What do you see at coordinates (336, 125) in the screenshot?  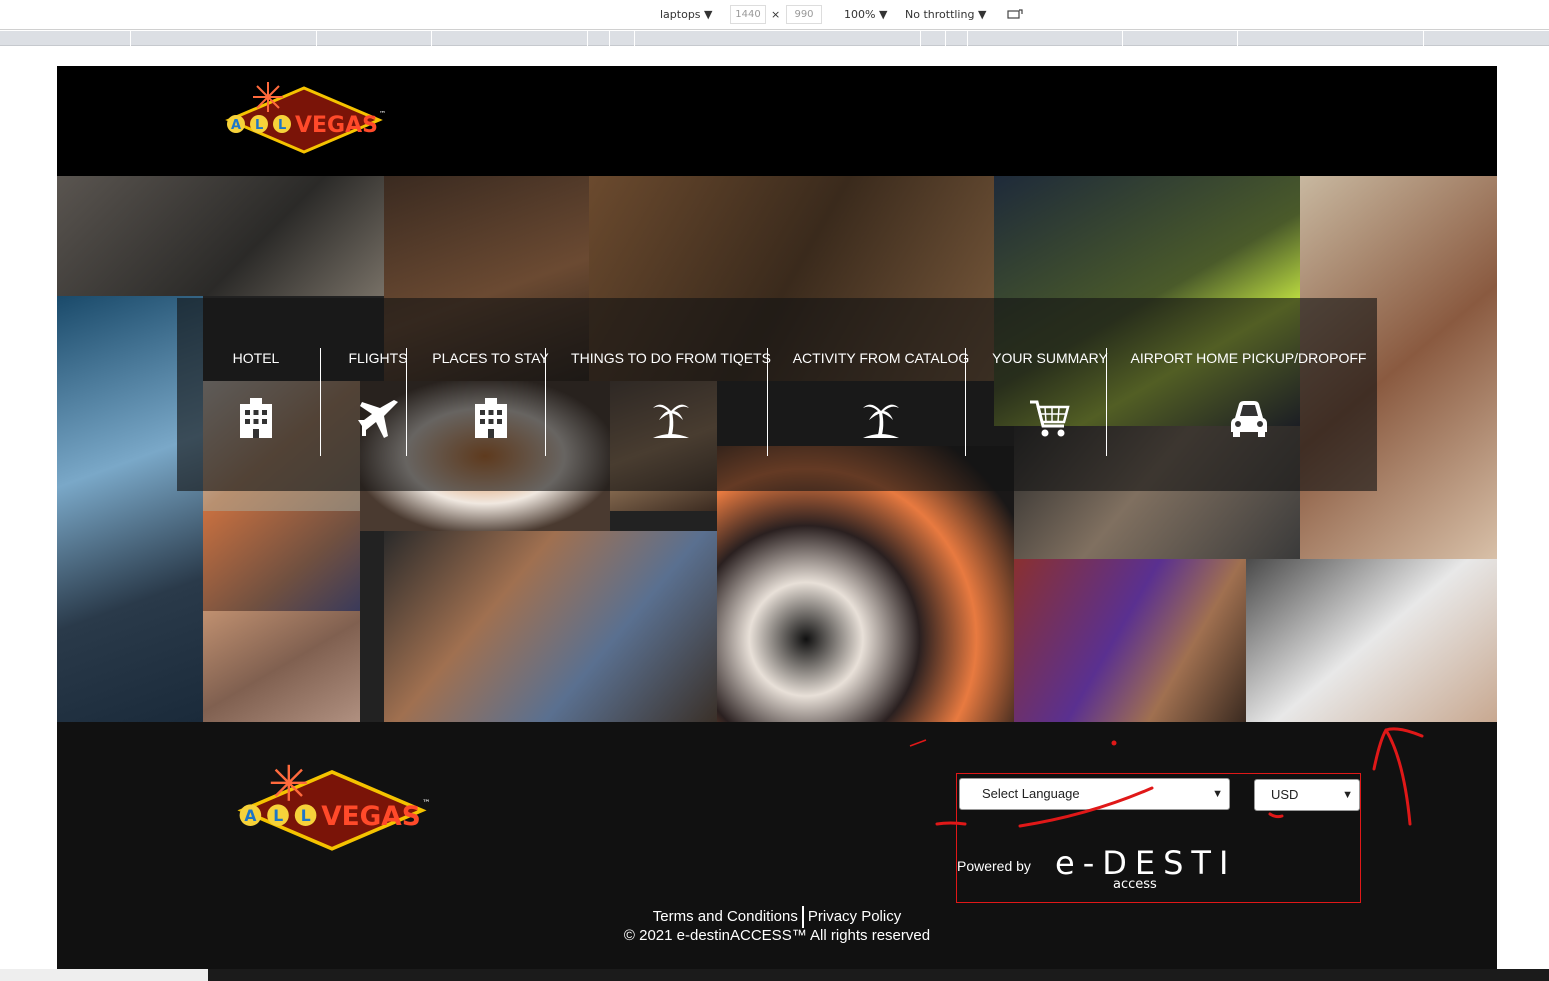 I see `logo-vegas-text: VEGAS` at bounding box center [336, 125].